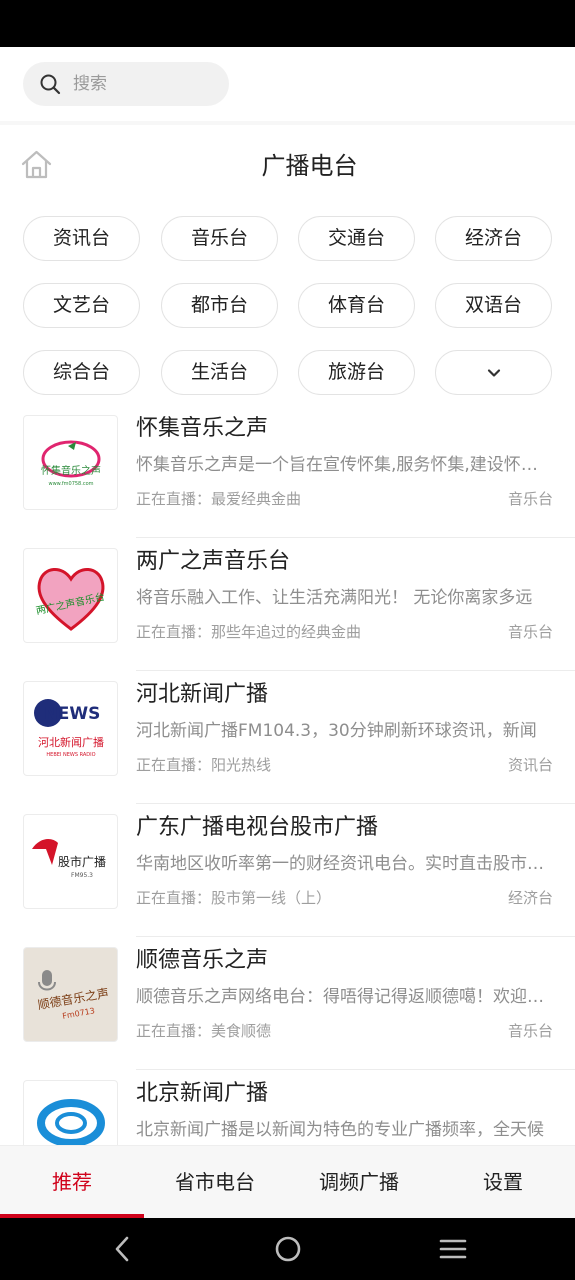  Describe the element at coordinates (73, 995) in the screenshot. I see `station-logo-image: 顺德音乐之声 Fm0713` at that location.